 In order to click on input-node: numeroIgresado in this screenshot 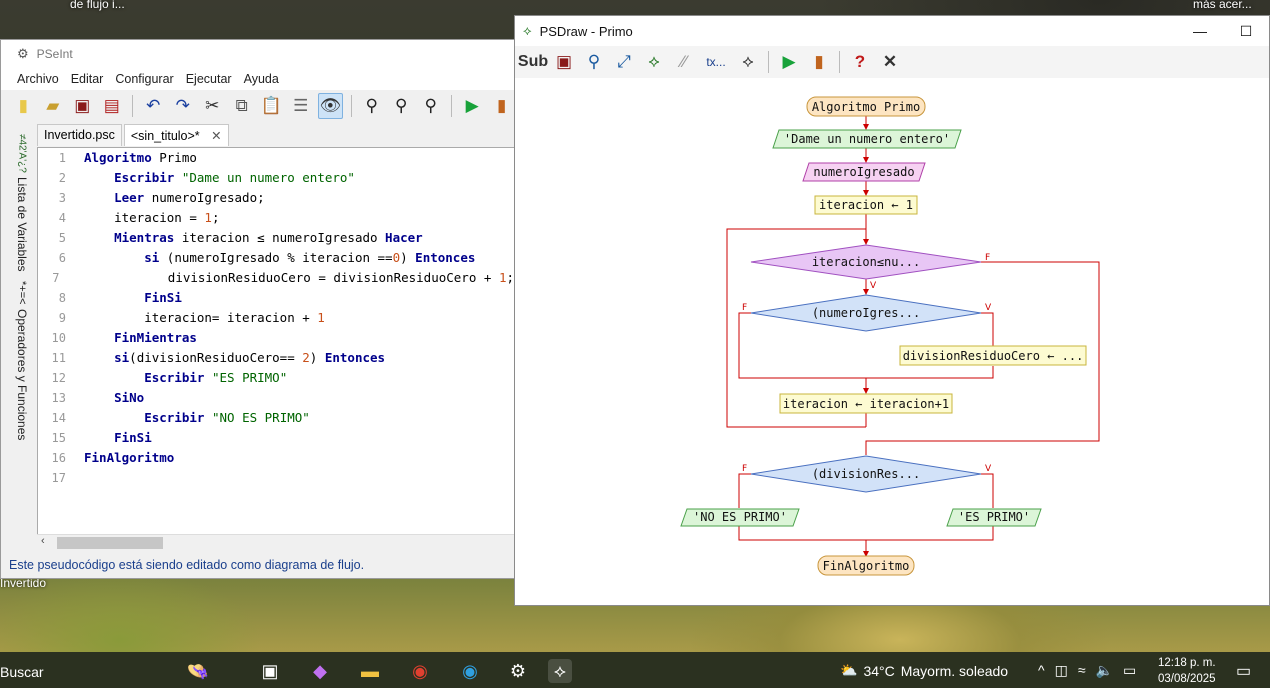, I will do `click(864, 172)`.